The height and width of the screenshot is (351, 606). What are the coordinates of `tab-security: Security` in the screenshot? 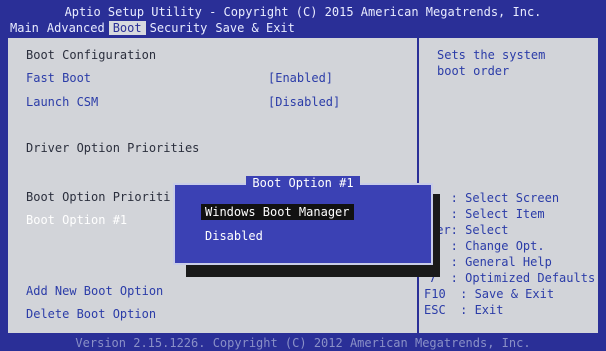 It's located at (179, 28).